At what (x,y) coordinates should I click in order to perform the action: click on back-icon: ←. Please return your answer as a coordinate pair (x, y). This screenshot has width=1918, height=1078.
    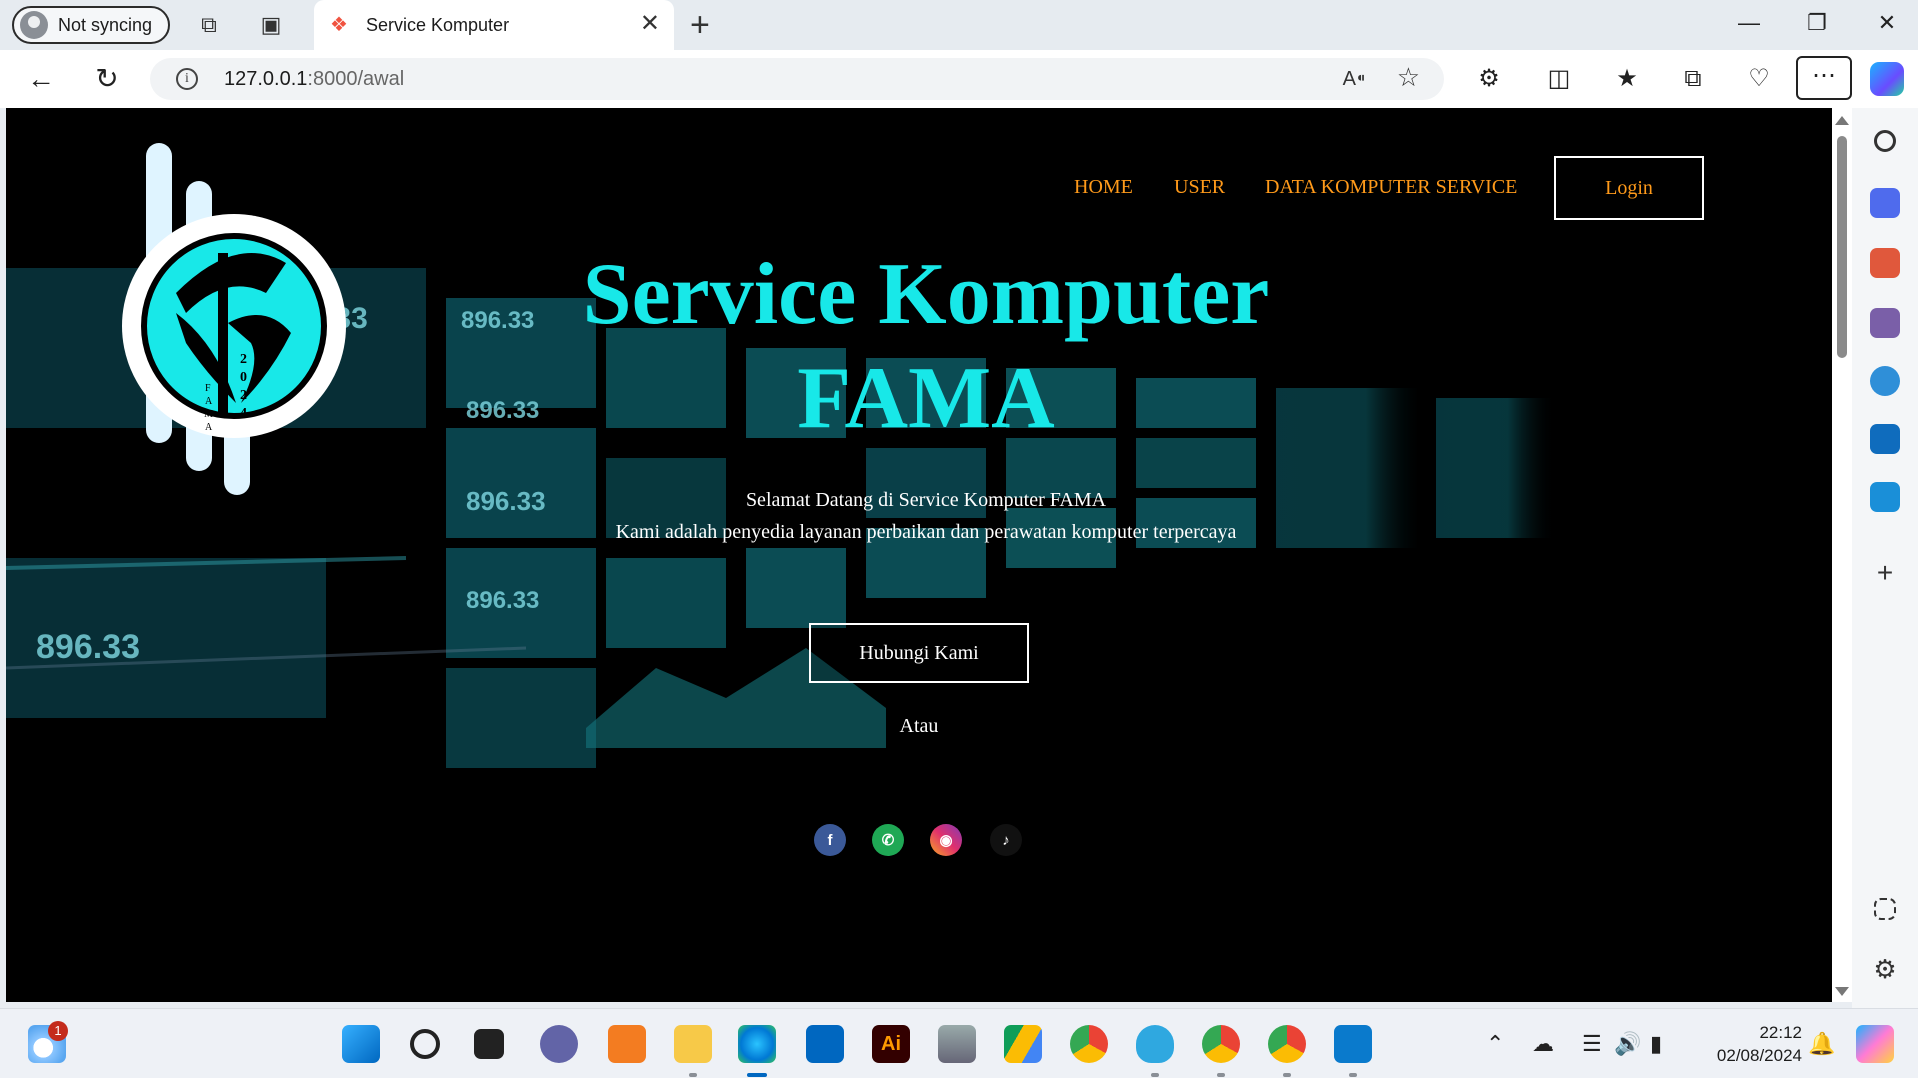
    Looking at the image, I should click on (41, 79).